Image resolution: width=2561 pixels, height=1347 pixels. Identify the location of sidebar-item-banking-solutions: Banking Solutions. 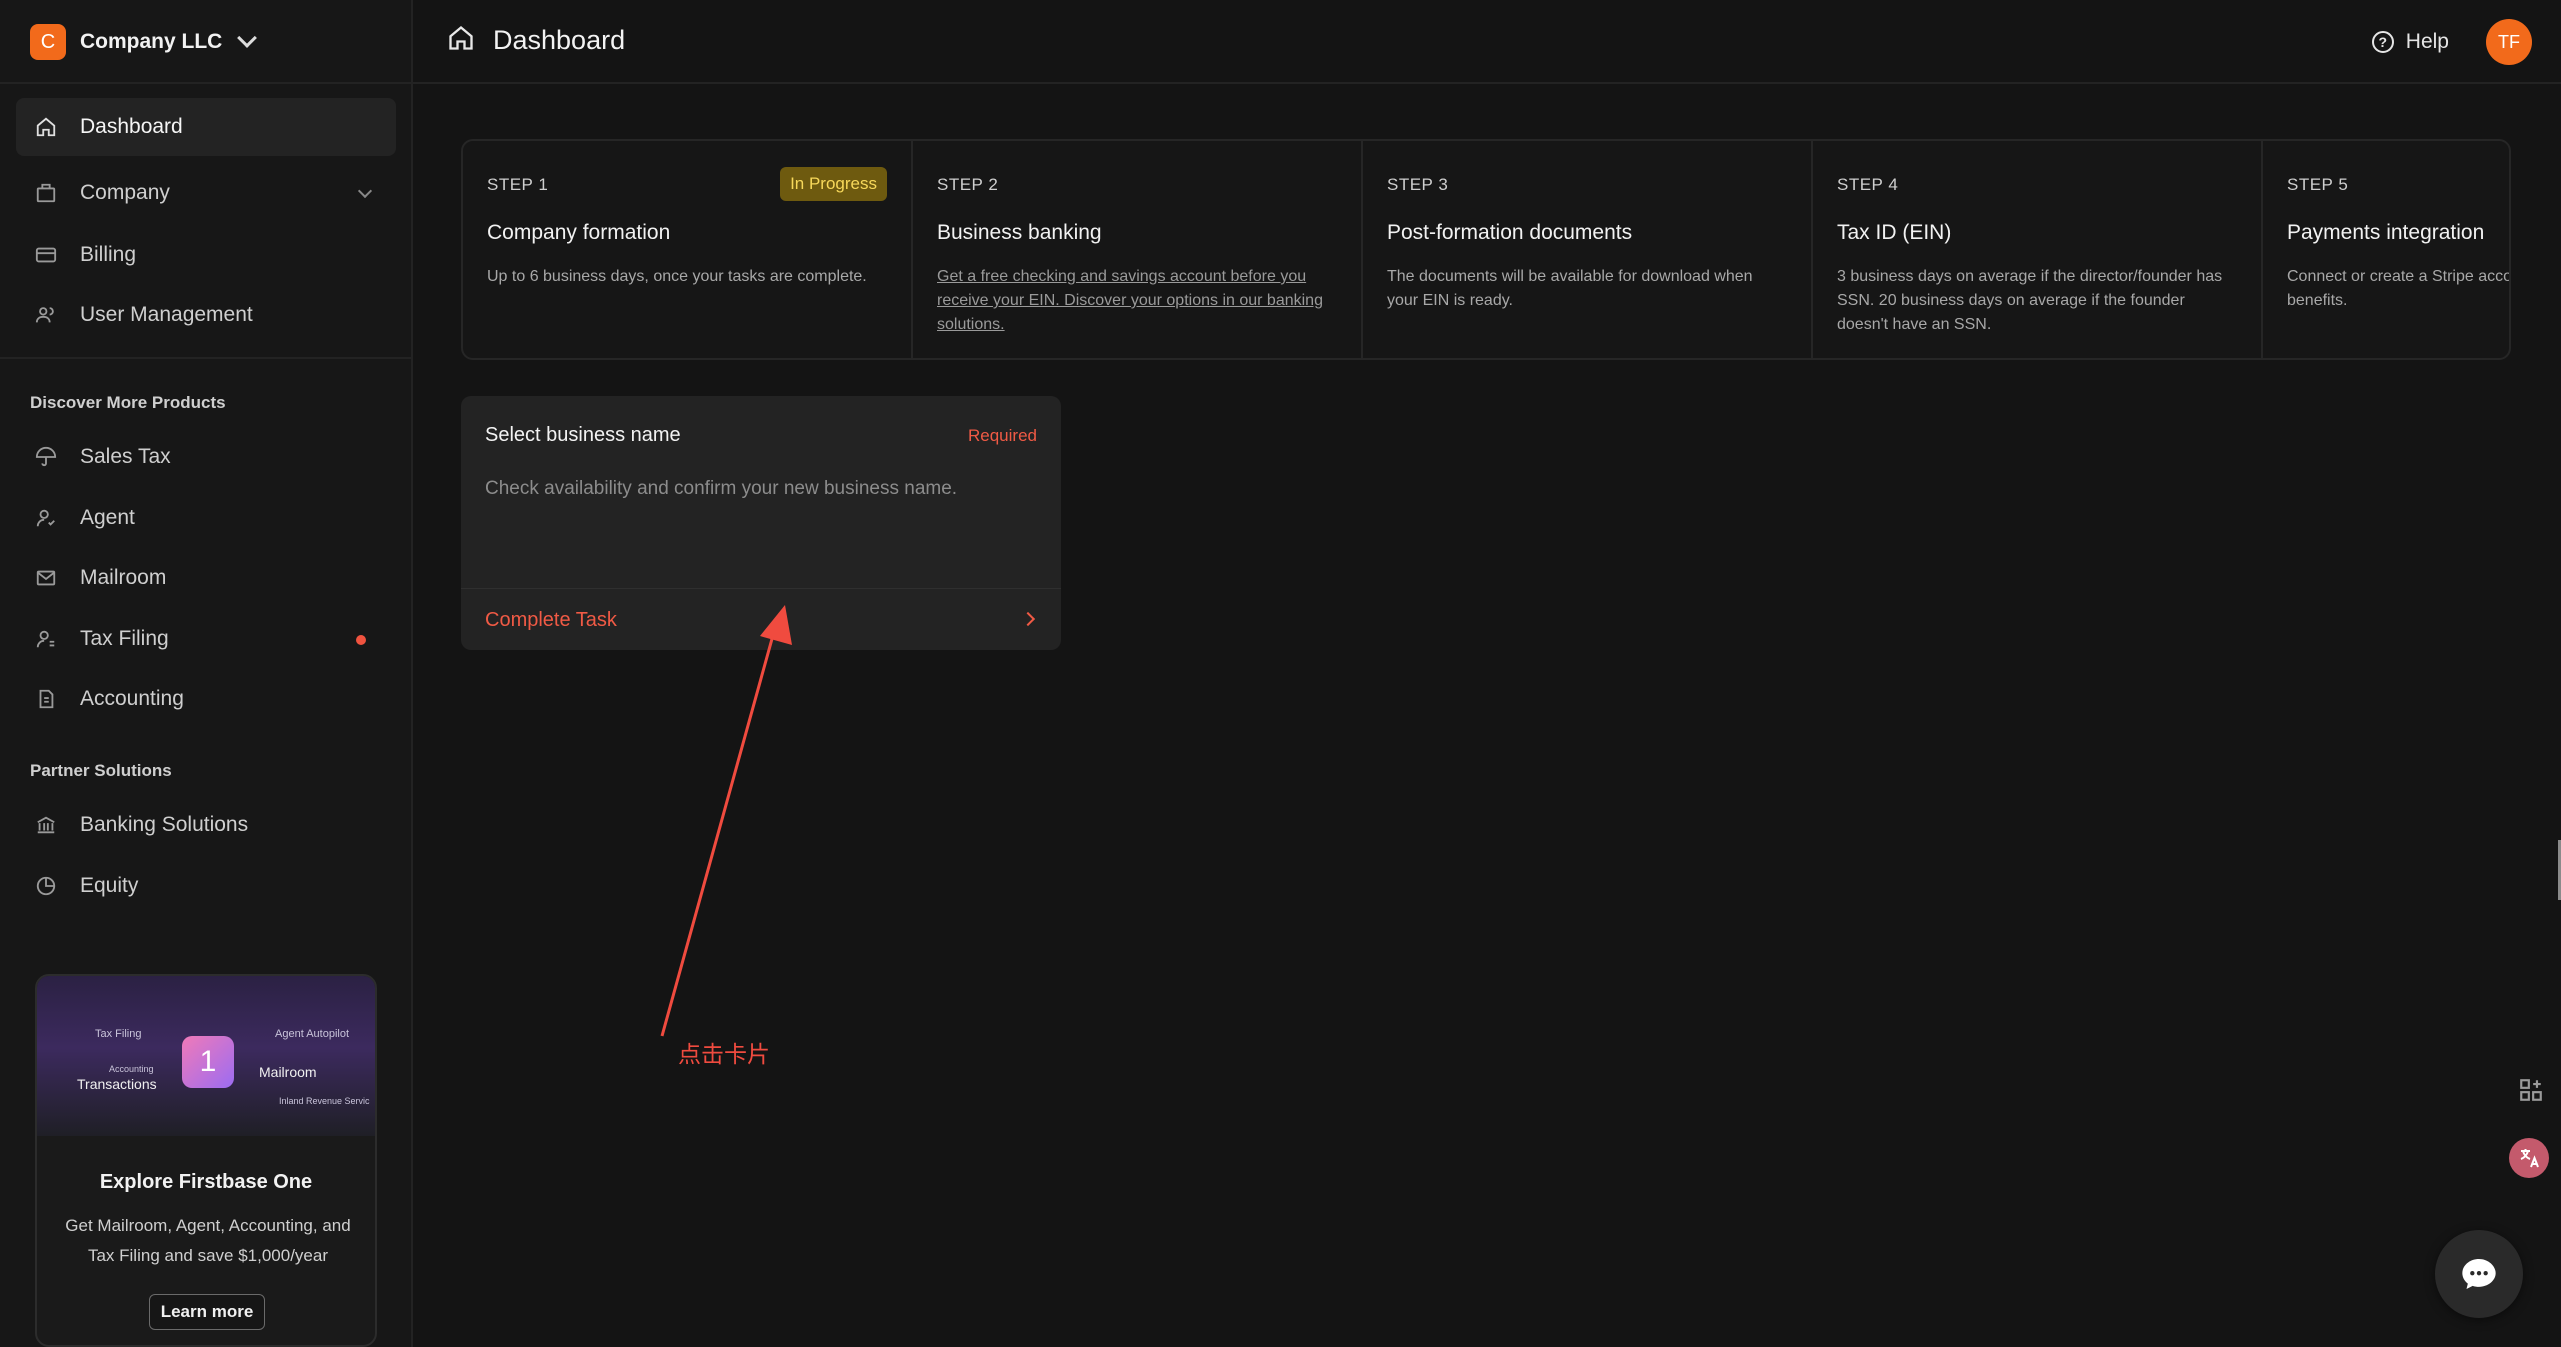
(206, 825).